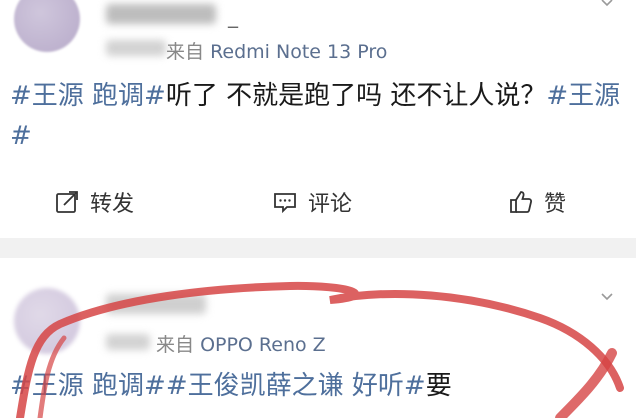 This screenshot has height=418, width=636. Describe the element at coordinates (521, 202) in the screenshot. I see `thumbs-up-icon` at that location.